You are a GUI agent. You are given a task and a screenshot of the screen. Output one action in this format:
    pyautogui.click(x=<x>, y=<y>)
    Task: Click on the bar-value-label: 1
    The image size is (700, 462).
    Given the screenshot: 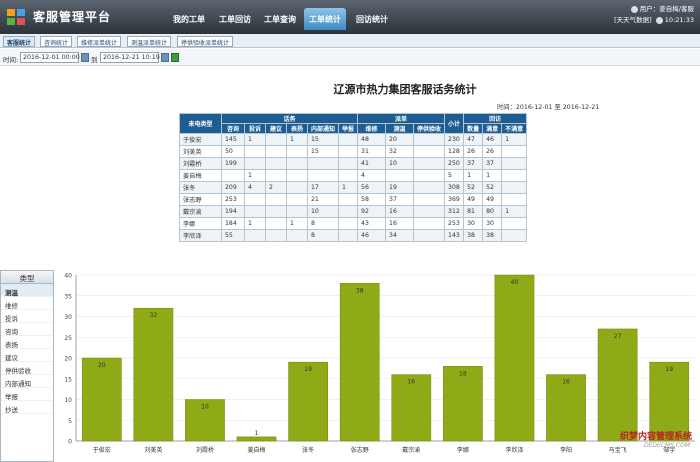 What is the action you would take?
    pyautogui.click(x=257, y=433)
    